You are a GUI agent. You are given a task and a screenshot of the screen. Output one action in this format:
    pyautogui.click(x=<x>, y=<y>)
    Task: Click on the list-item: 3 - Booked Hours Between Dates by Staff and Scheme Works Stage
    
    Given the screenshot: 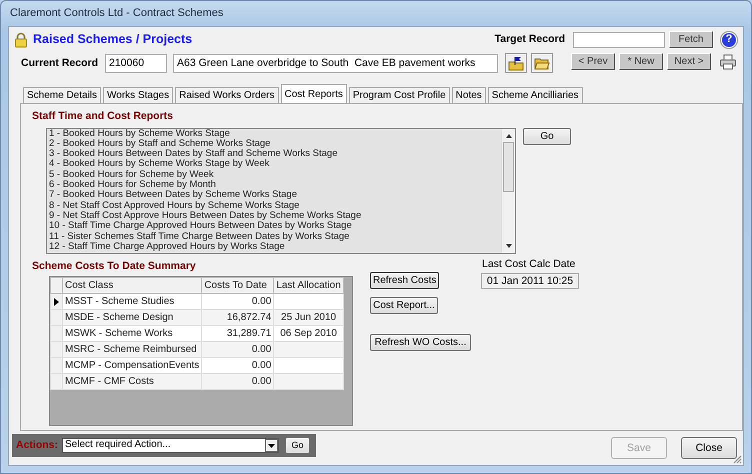 What is the action you would take?
    pyautogui.click(x=274, y=154)
    